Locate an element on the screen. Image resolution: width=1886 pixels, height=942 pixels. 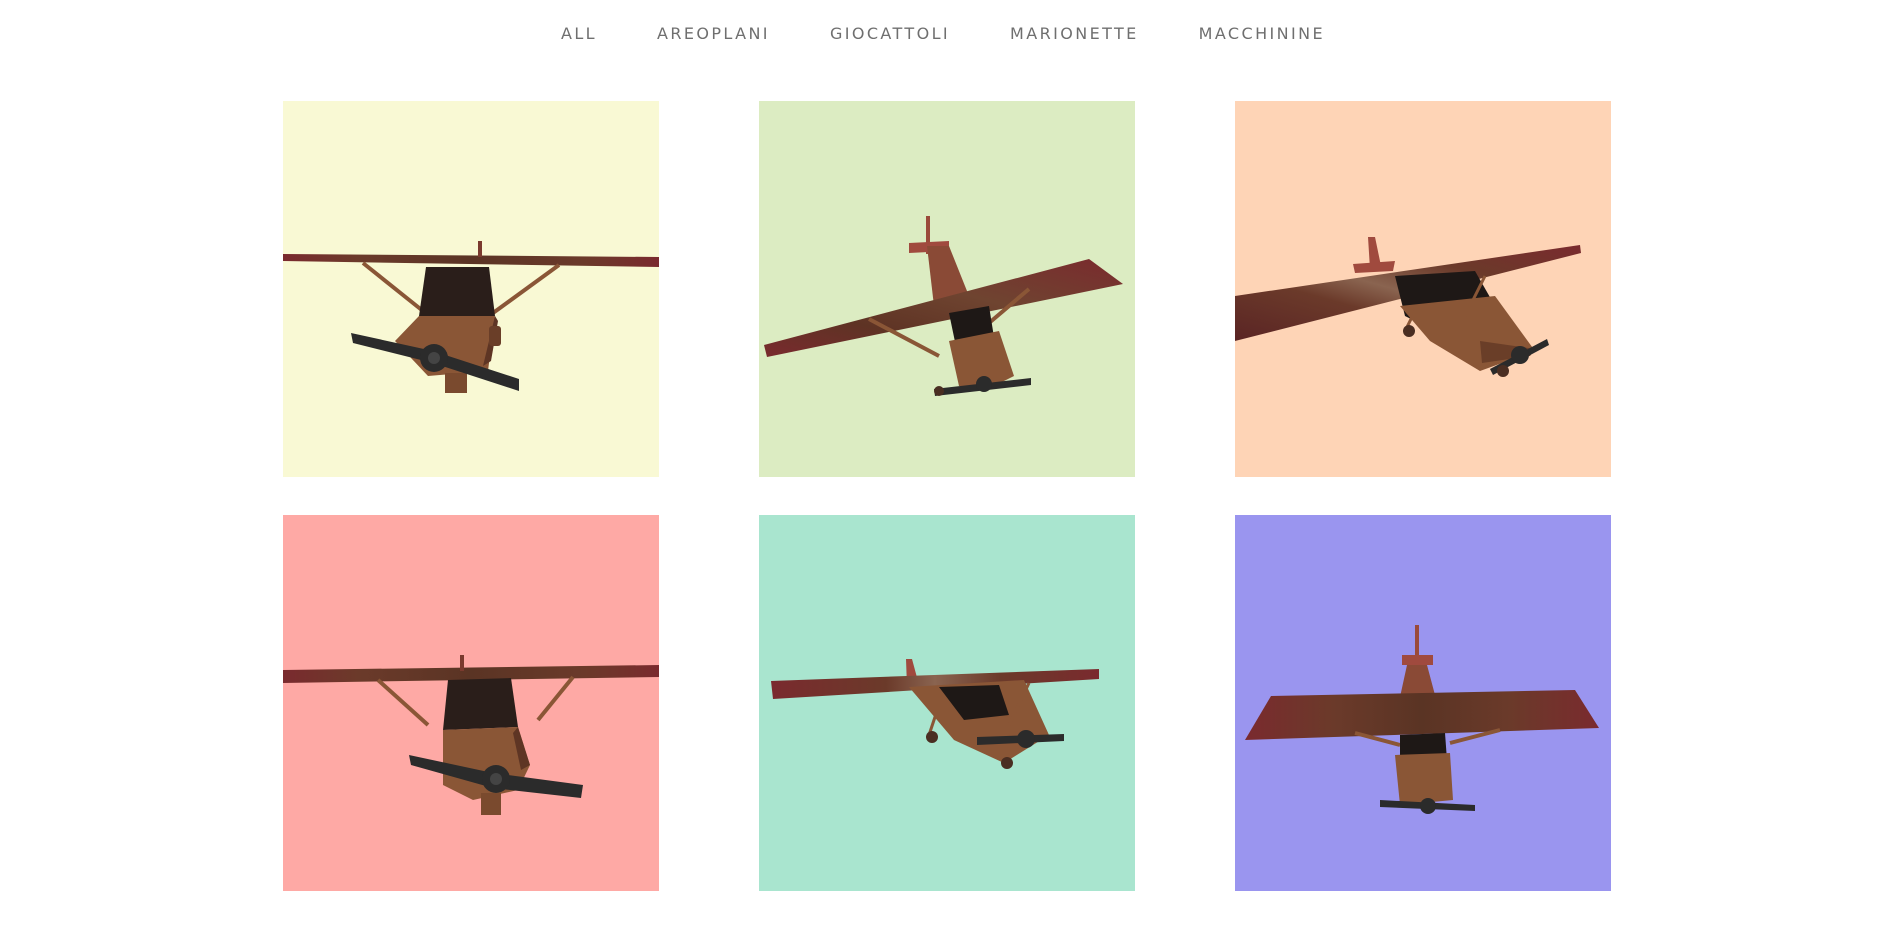
filter-areoplani: AREOPLANI is located at coordinates (713, 34).